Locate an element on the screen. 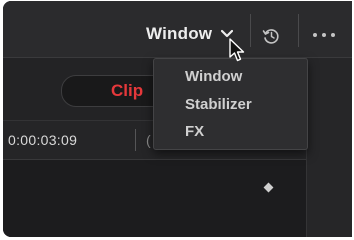 Image resolution: width=354 pixels, height=240 pixels. ruler-tick is located at coordinates (135, 140).